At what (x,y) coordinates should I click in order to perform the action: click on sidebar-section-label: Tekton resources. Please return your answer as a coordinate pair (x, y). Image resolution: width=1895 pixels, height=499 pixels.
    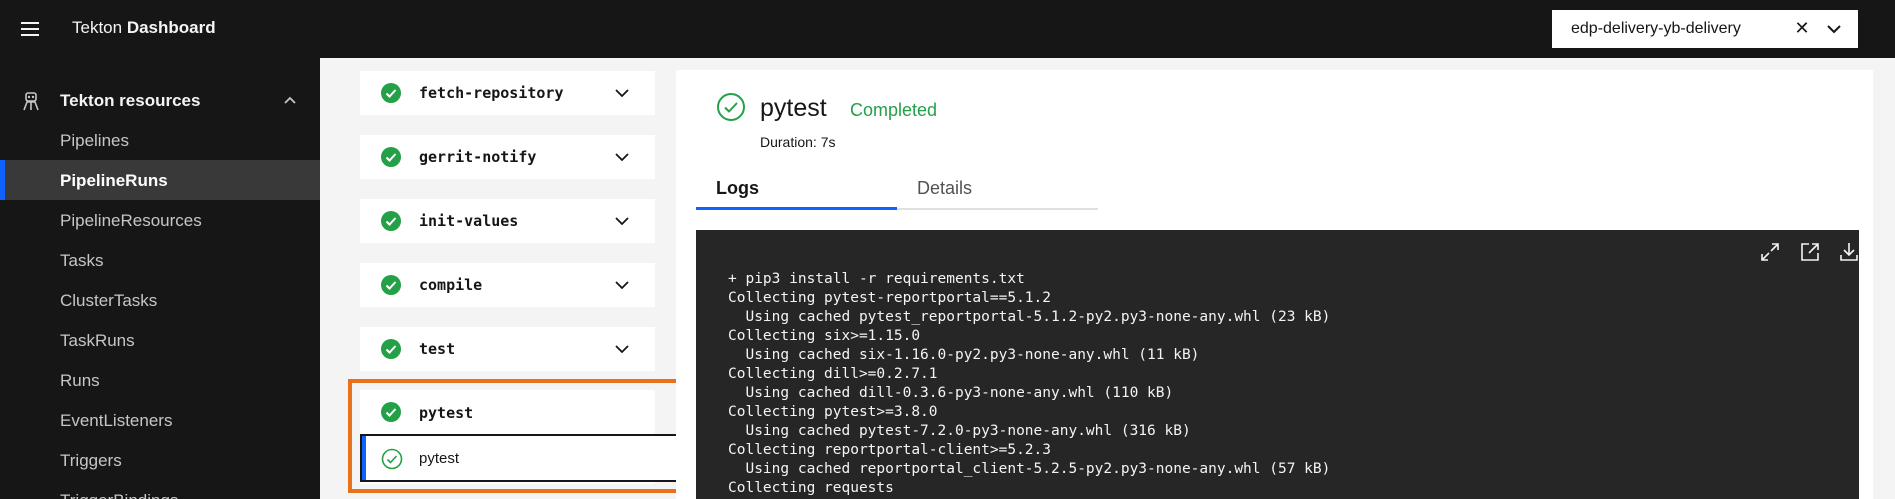
    Looking at the image, I should click on (130, 100).